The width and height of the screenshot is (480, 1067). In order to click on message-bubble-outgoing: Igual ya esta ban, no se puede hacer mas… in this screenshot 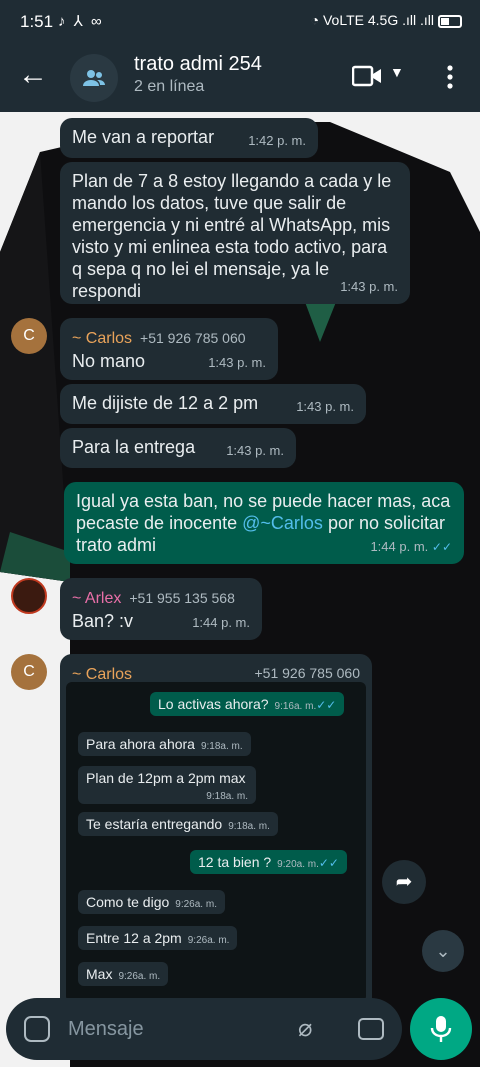, I will do `click(264, 523)`.